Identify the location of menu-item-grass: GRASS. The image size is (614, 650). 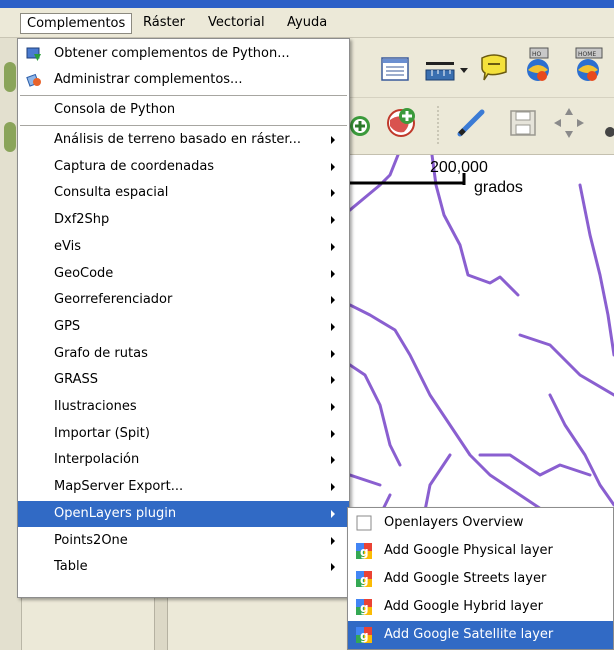
(183, 380).